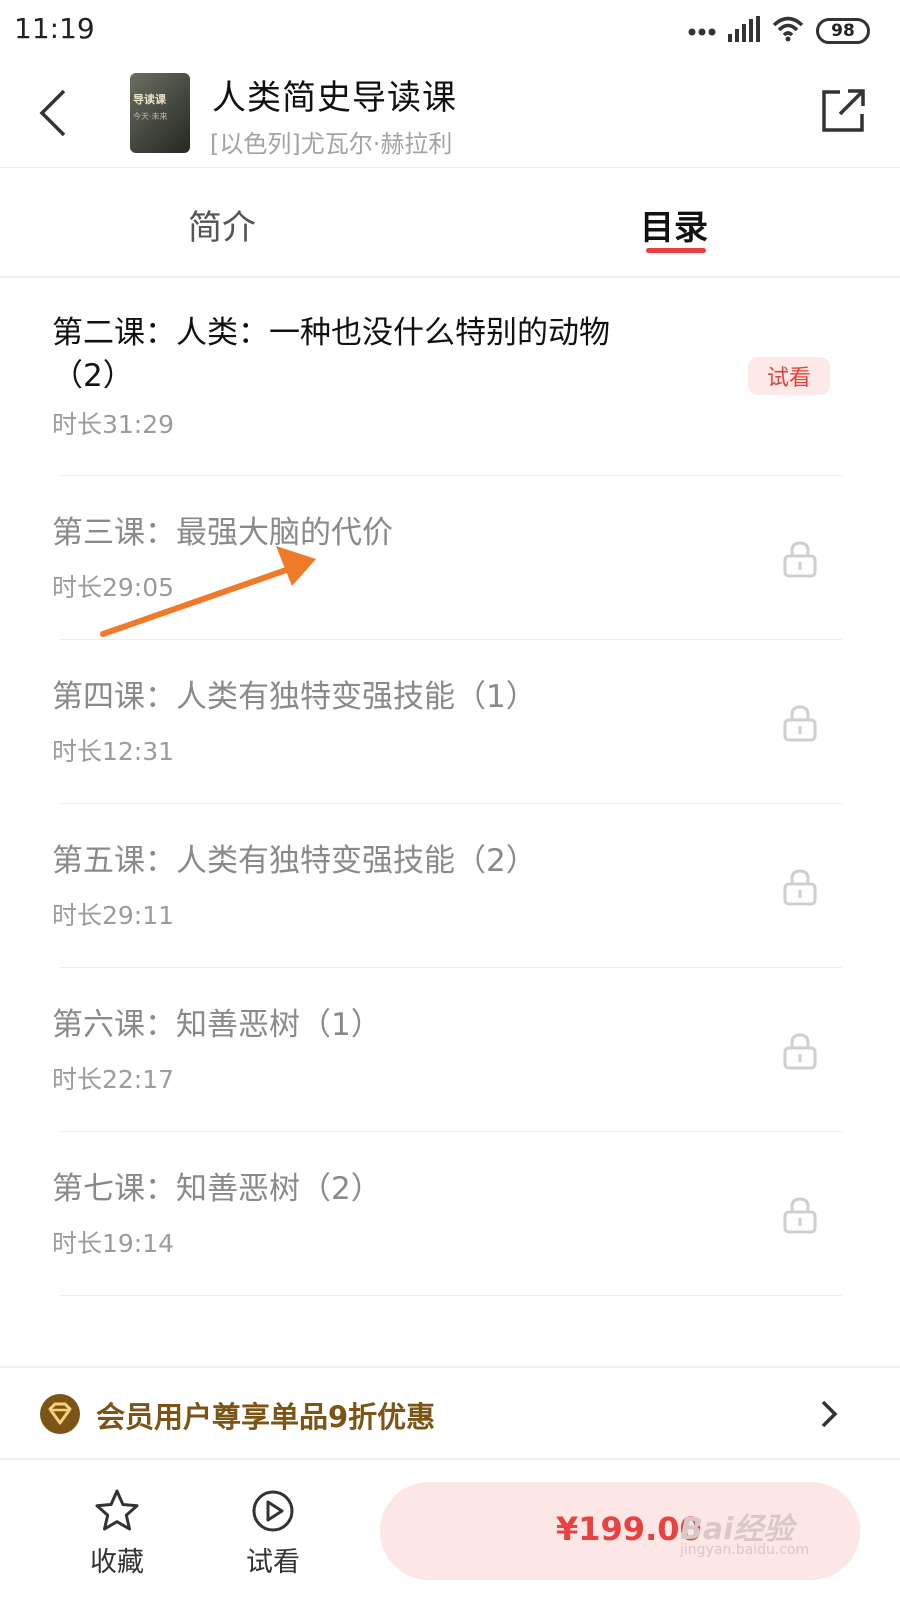  What do you see at coordinates (294, 861) in the screenshot?
I see `lesson-title: 第五课：人类有独特变强技能（2）` at bounding box center [294, 861].